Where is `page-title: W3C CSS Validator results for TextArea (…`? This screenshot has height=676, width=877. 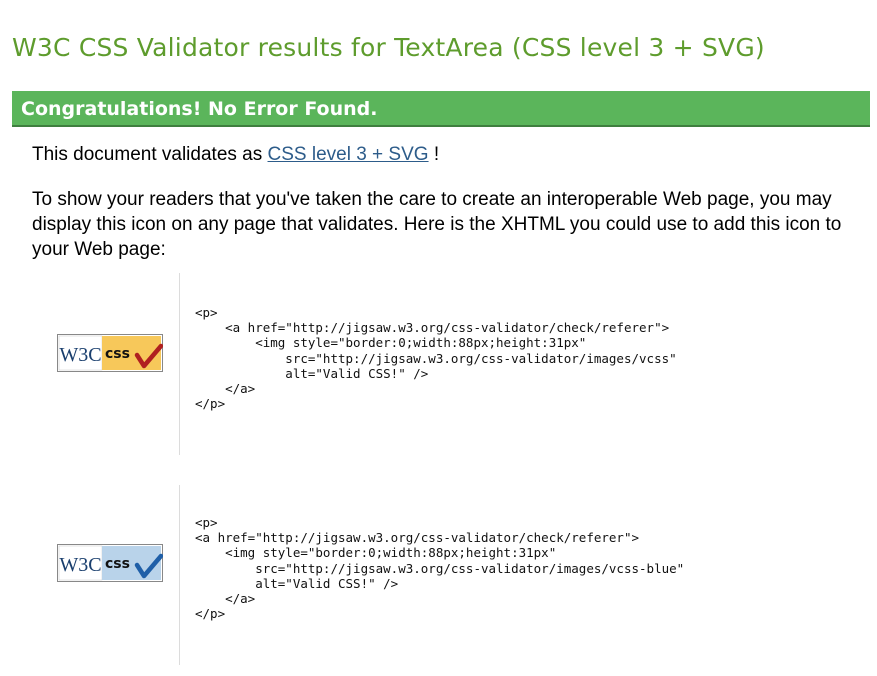
page-title: W3C CSS Validator results for TextArea (… is located at coordinates (388, 47).